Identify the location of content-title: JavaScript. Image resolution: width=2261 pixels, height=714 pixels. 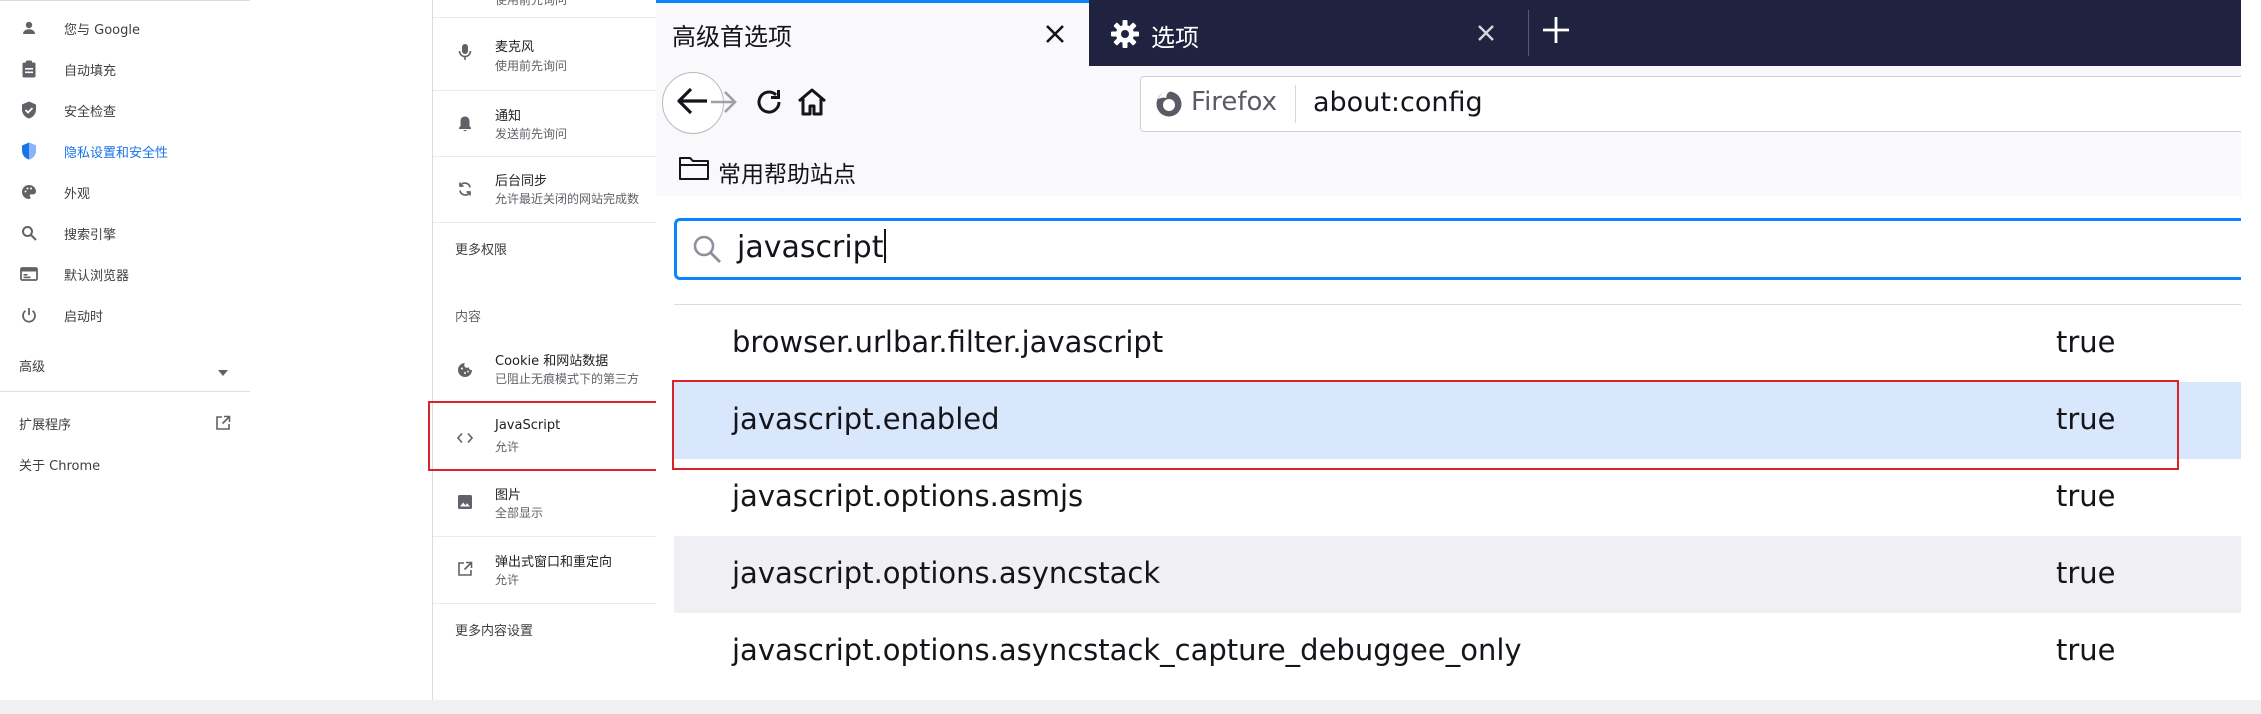
(528, 425).